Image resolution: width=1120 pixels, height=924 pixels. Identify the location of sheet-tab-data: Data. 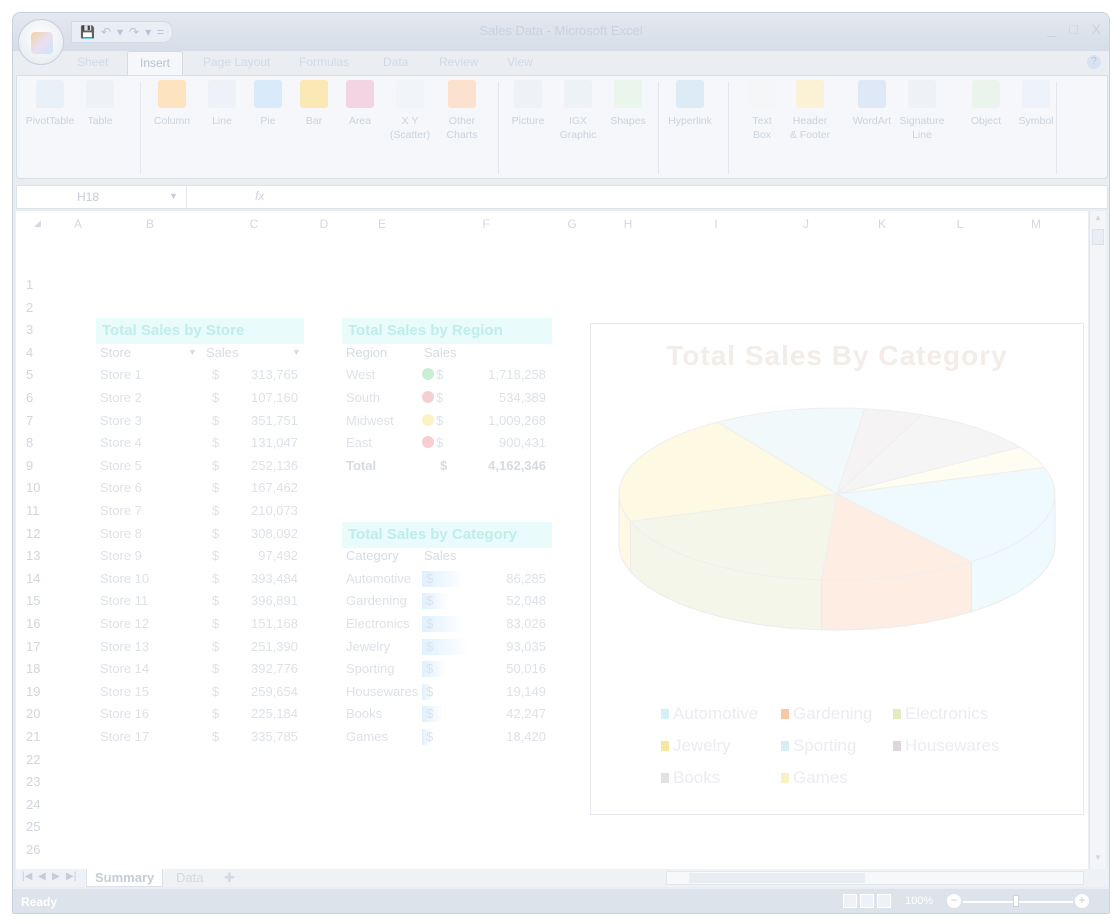
(189, 878).